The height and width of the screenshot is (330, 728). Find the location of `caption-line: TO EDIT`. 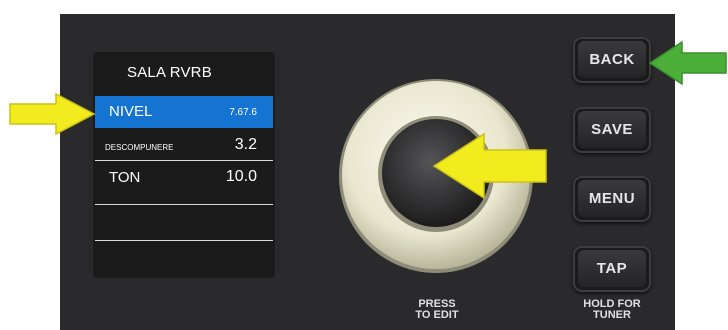

caption-line: TO EDIT is located at coordinates (437, 315).